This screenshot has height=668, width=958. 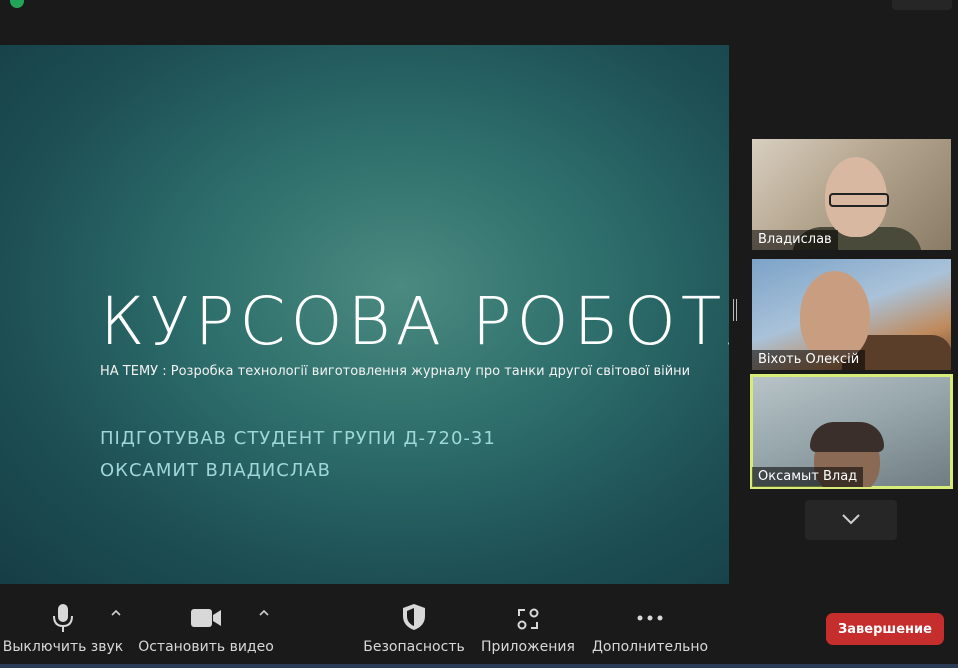 What do you see at coordinates (809, 360) in the screenshot?
I see `participant-name: Віхоть Олексій` at bounding box center [809, 360].